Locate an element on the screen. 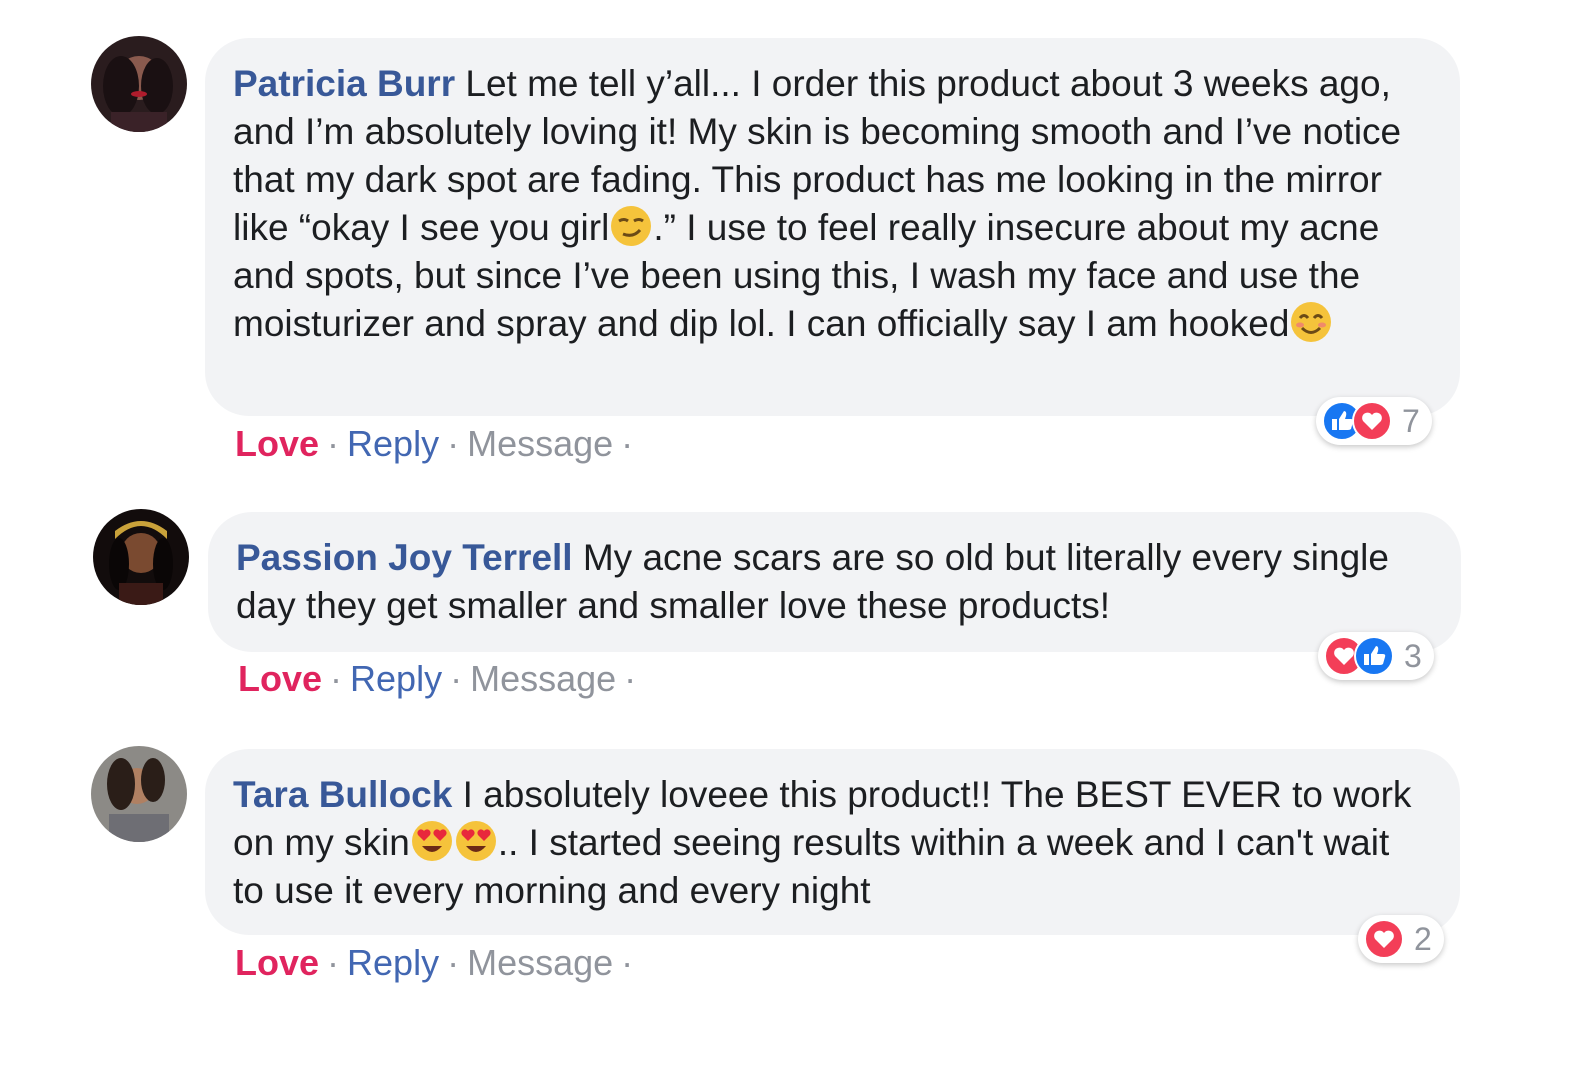 The height and width of the screenshot is (1082, 1584). comment-author: Tara Bullock is located at coordinates (342, 794).